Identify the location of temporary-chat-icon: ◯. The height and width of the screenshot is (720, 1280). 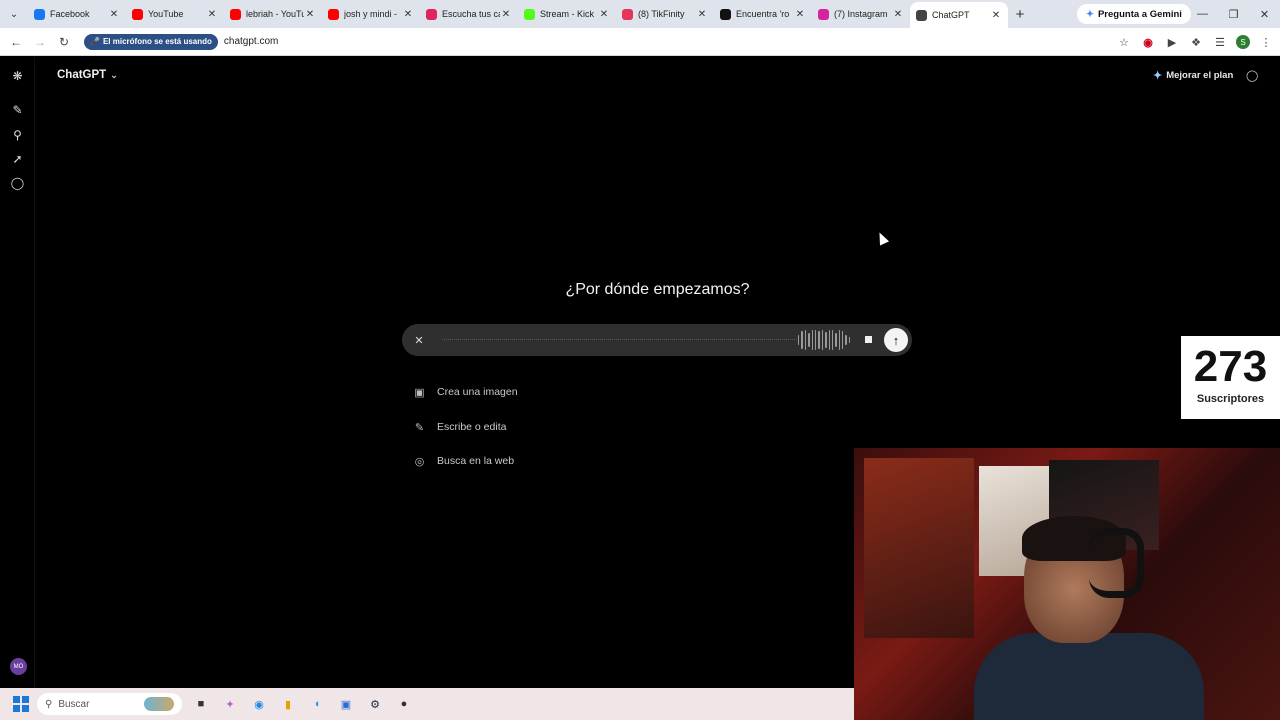
(1252, 75).